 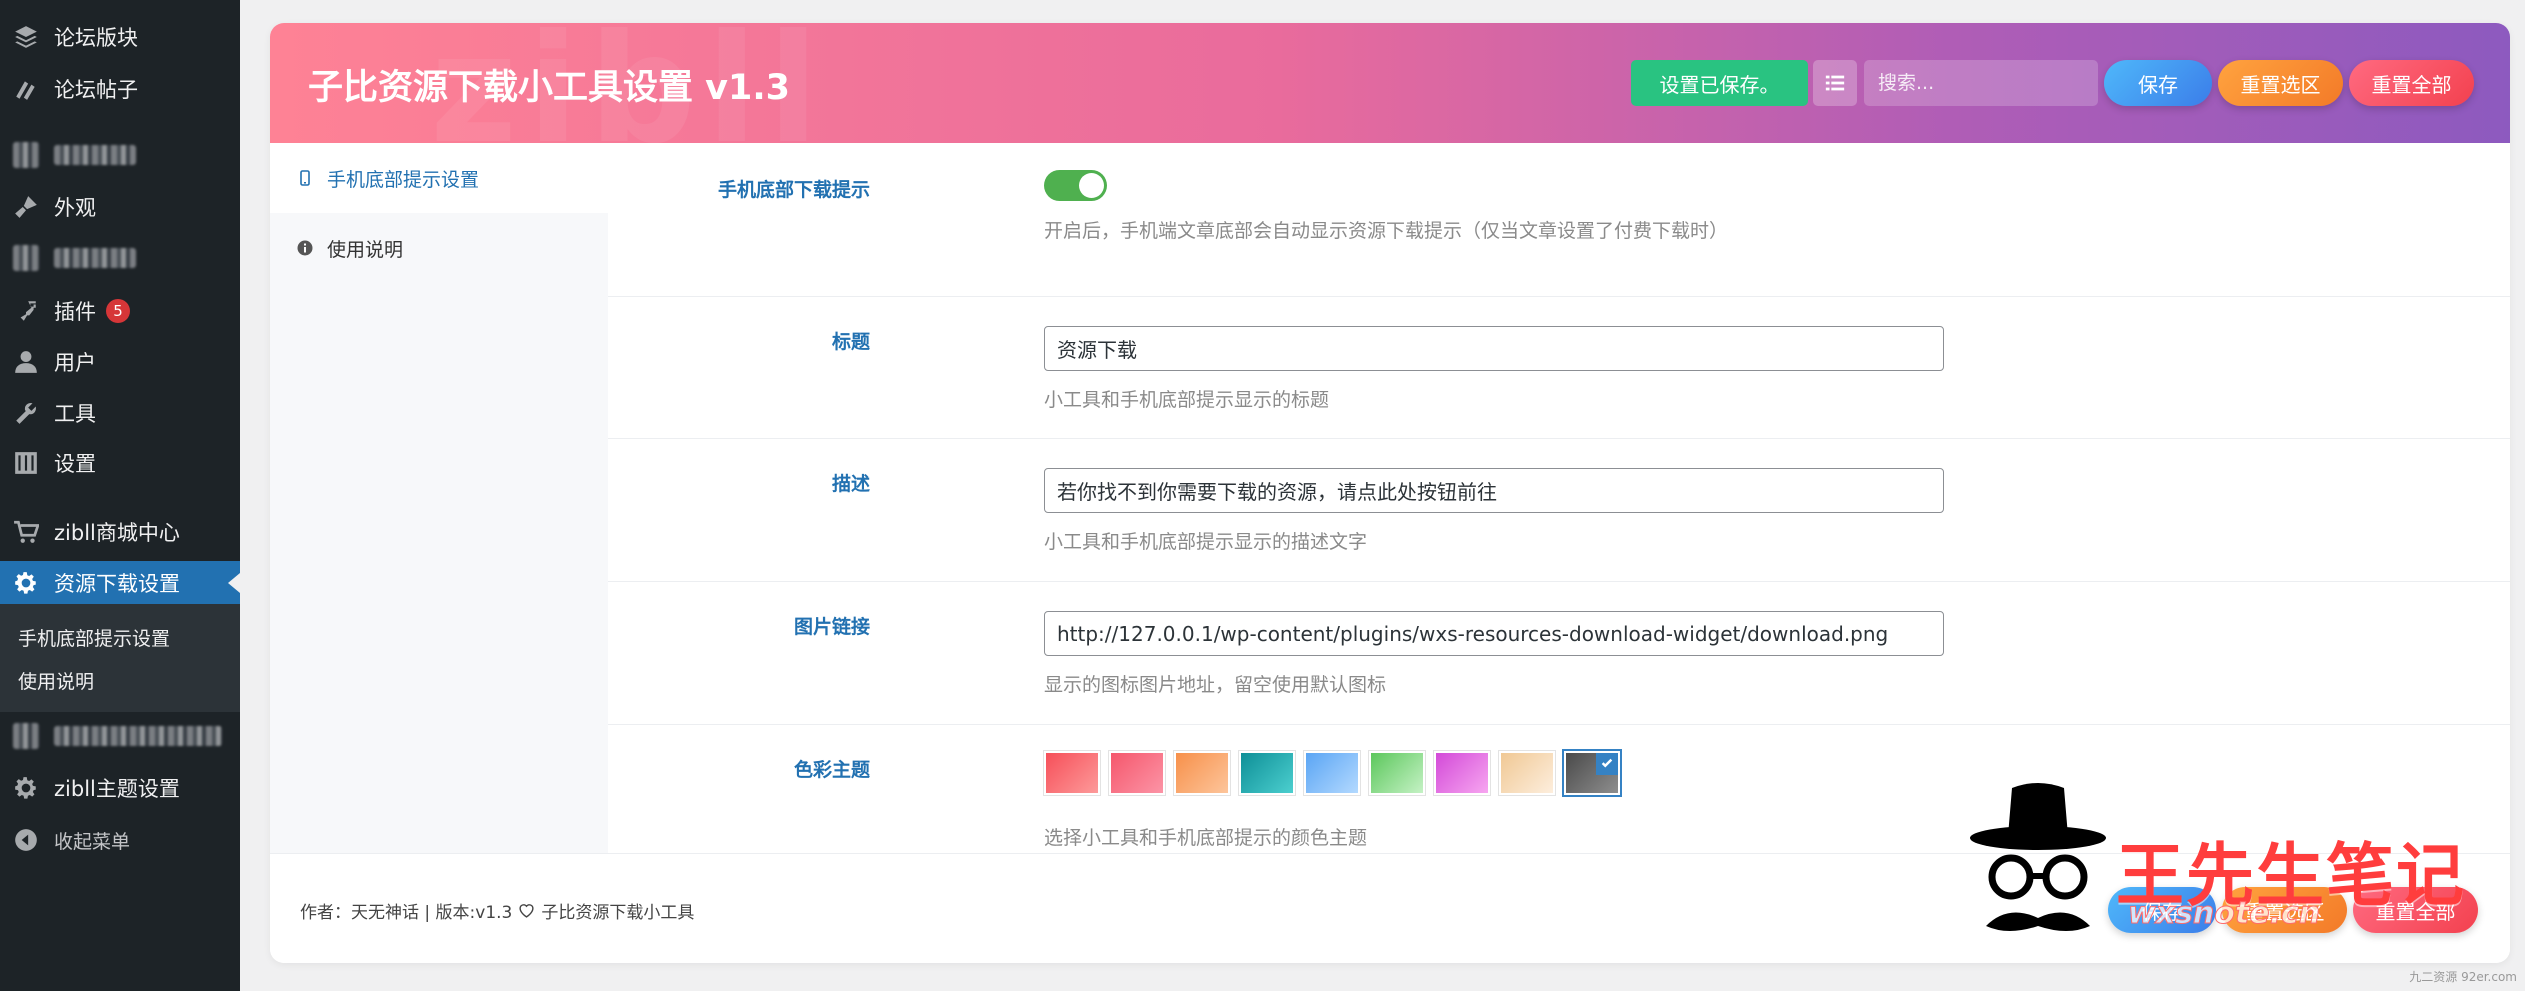 I want to click on sidebar-item-label: 收起菜单, so click(x=92, y=841).